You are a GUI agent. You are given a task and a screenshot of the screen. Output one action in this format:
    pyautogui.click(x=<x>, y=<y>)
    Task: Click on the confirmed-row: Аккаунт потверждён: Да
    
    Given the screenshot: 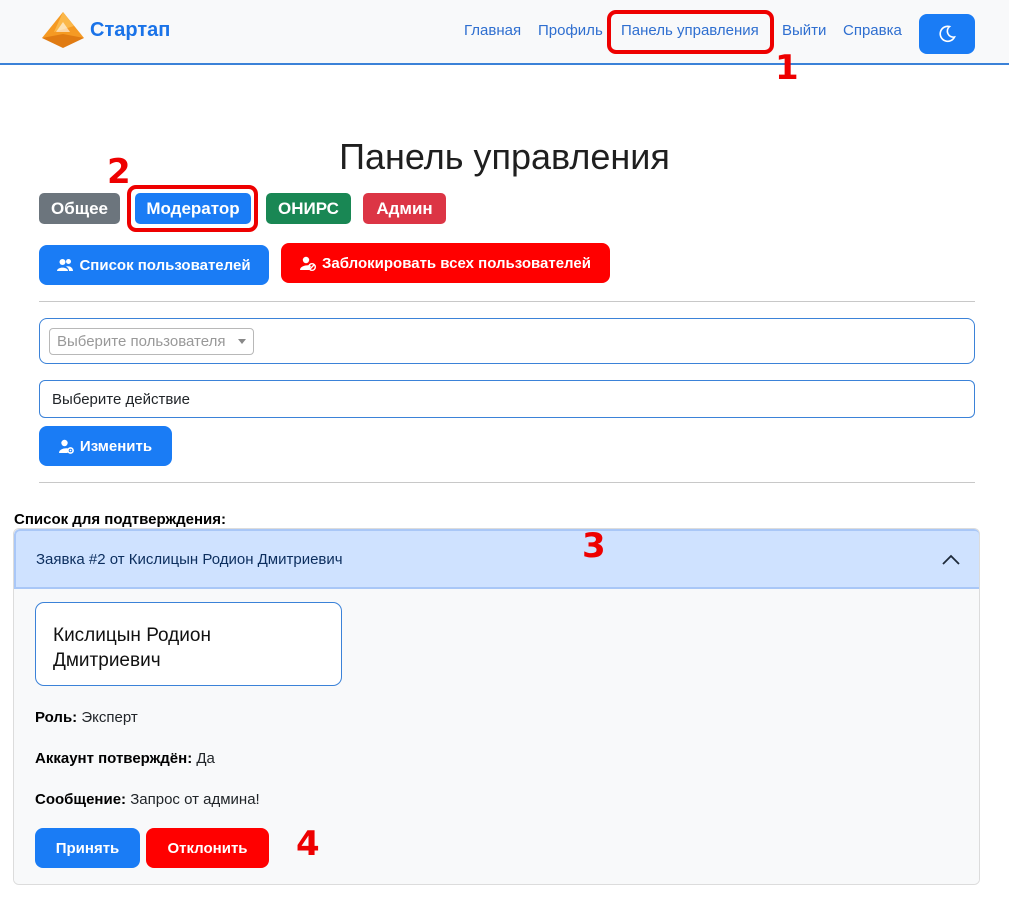 What is the action you would take?
    pyautogui.click(x=125, y=758)
    